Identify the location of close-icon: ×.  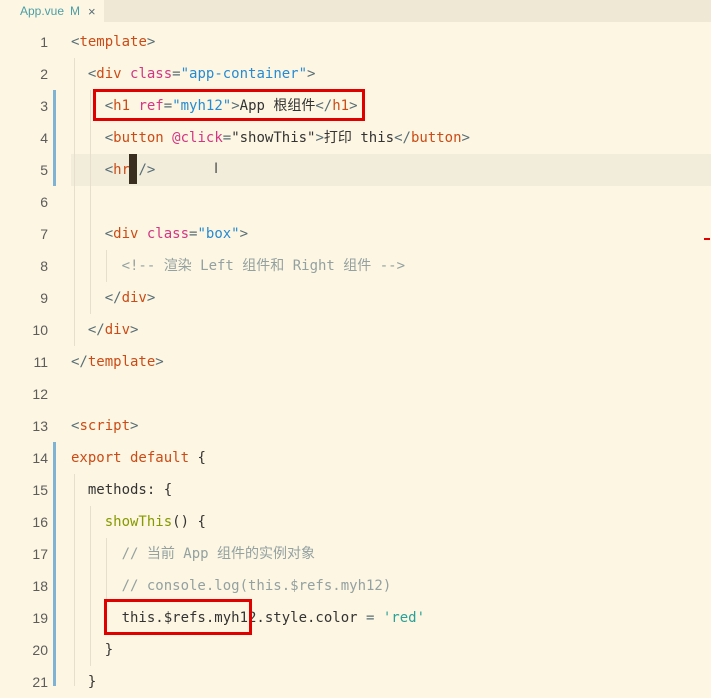
(92, 11).